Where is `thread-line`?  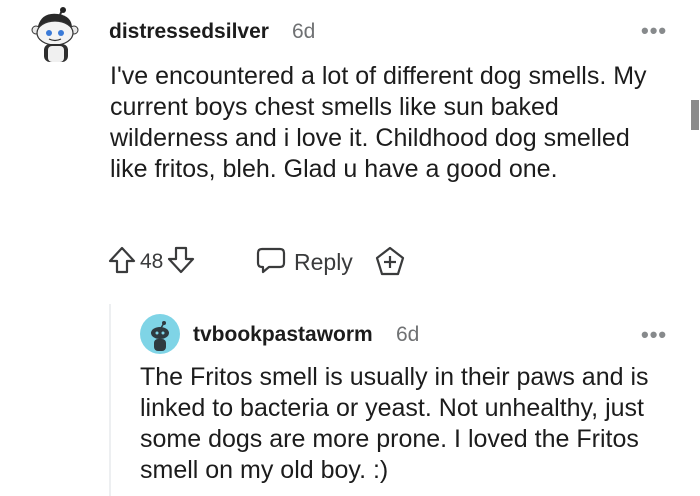 thread-line is located at coordinates (110, 400).